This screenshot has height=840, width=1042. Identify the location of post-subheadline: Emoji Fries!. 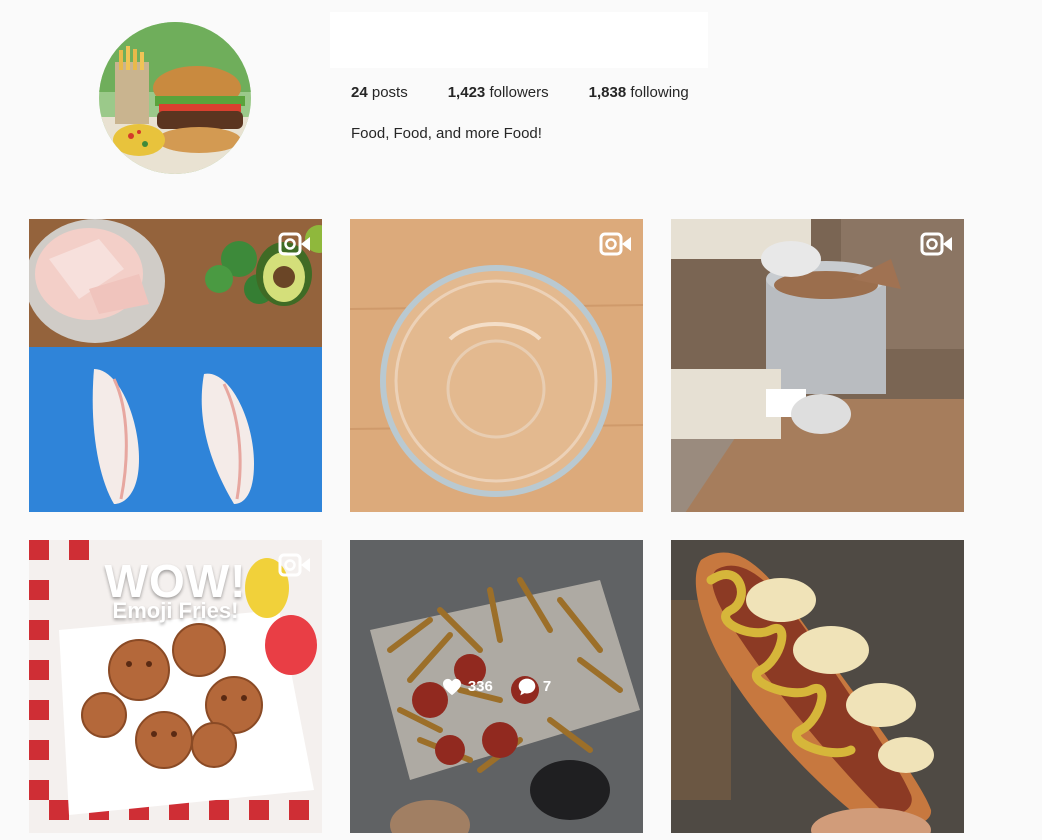
(175, 610).